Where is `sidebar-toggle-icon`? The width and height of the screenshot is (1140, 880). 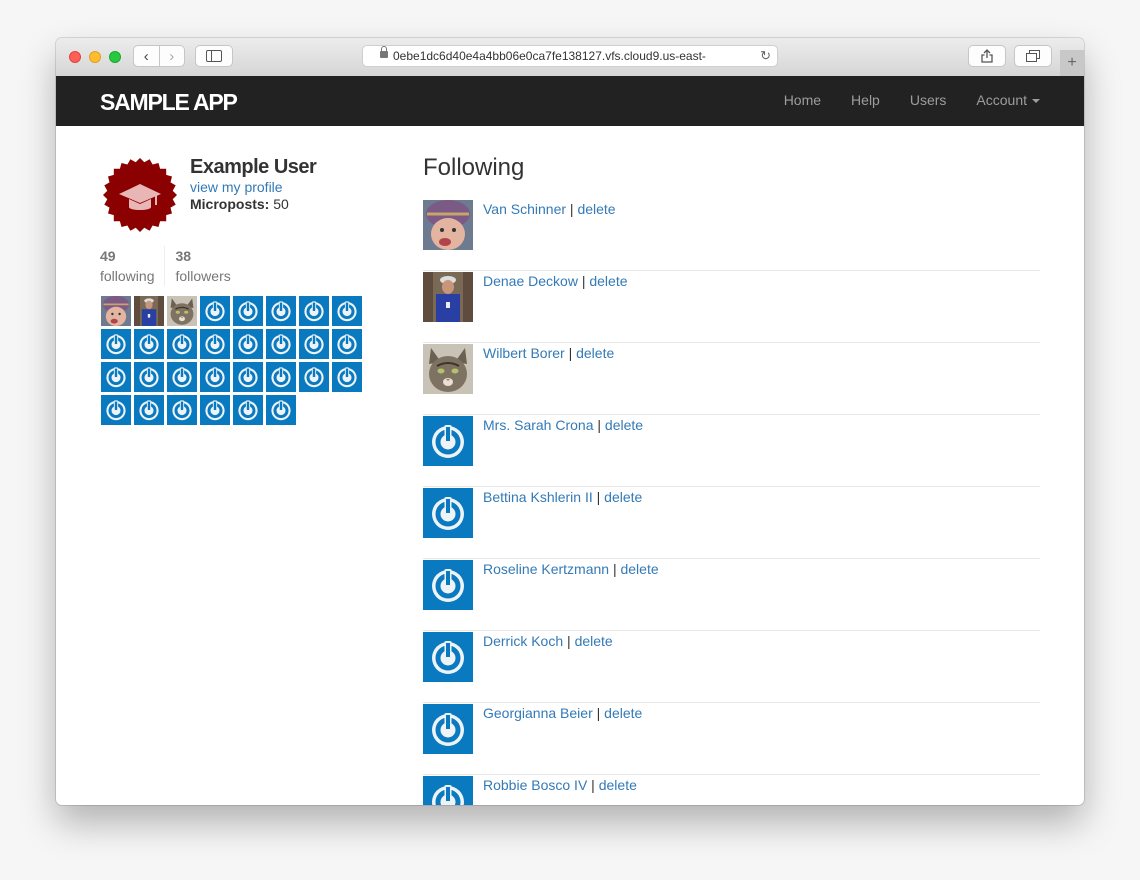
sidebar-toggle-icon is located at coordinates (214, 56).